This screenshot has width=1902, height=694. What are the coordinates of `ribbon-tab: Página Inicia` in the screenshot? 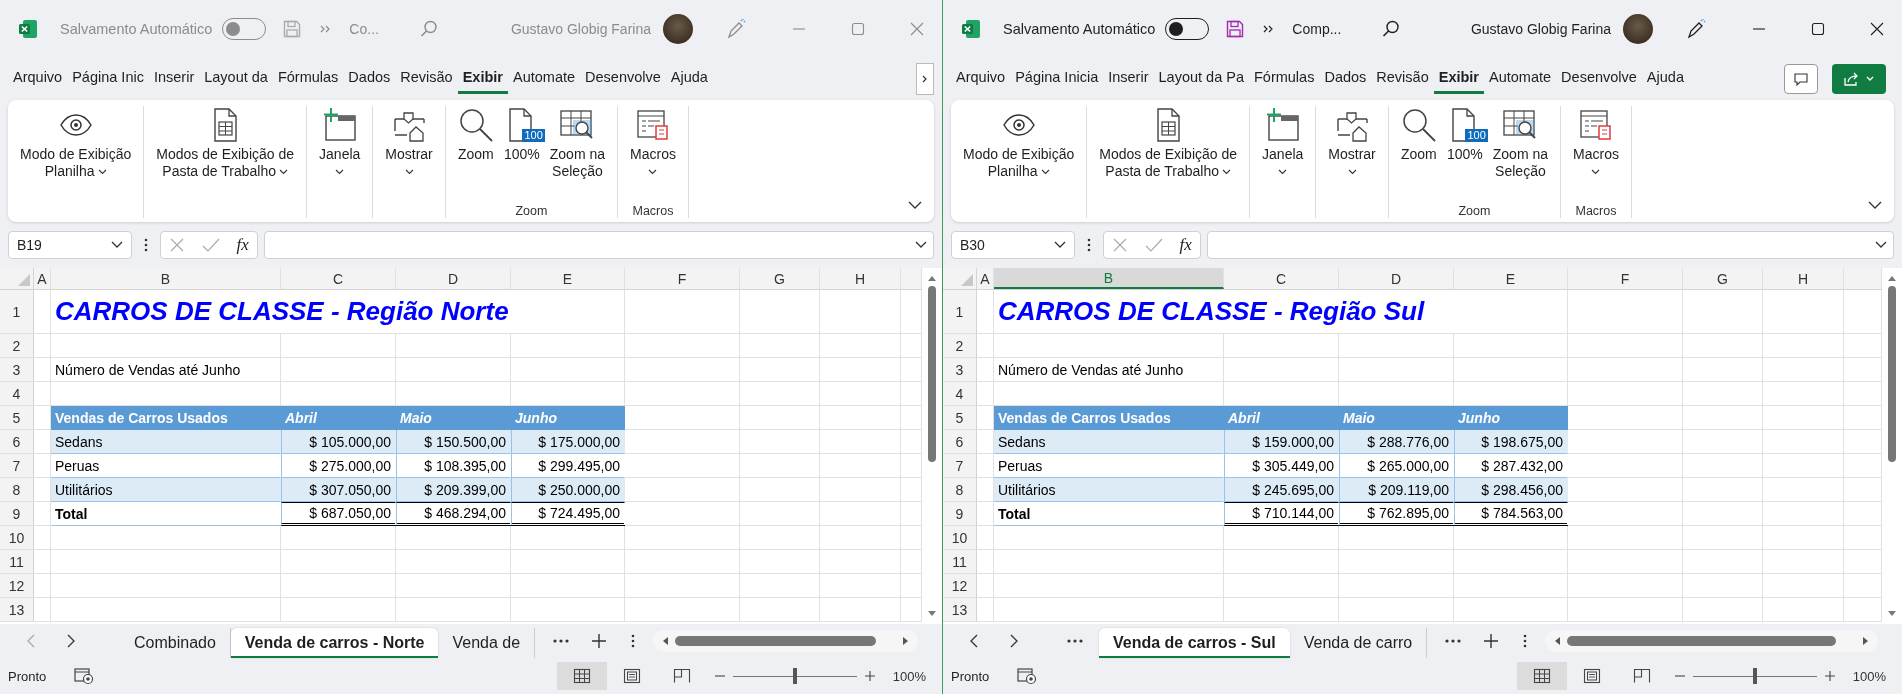 It's located at (1057, 79).